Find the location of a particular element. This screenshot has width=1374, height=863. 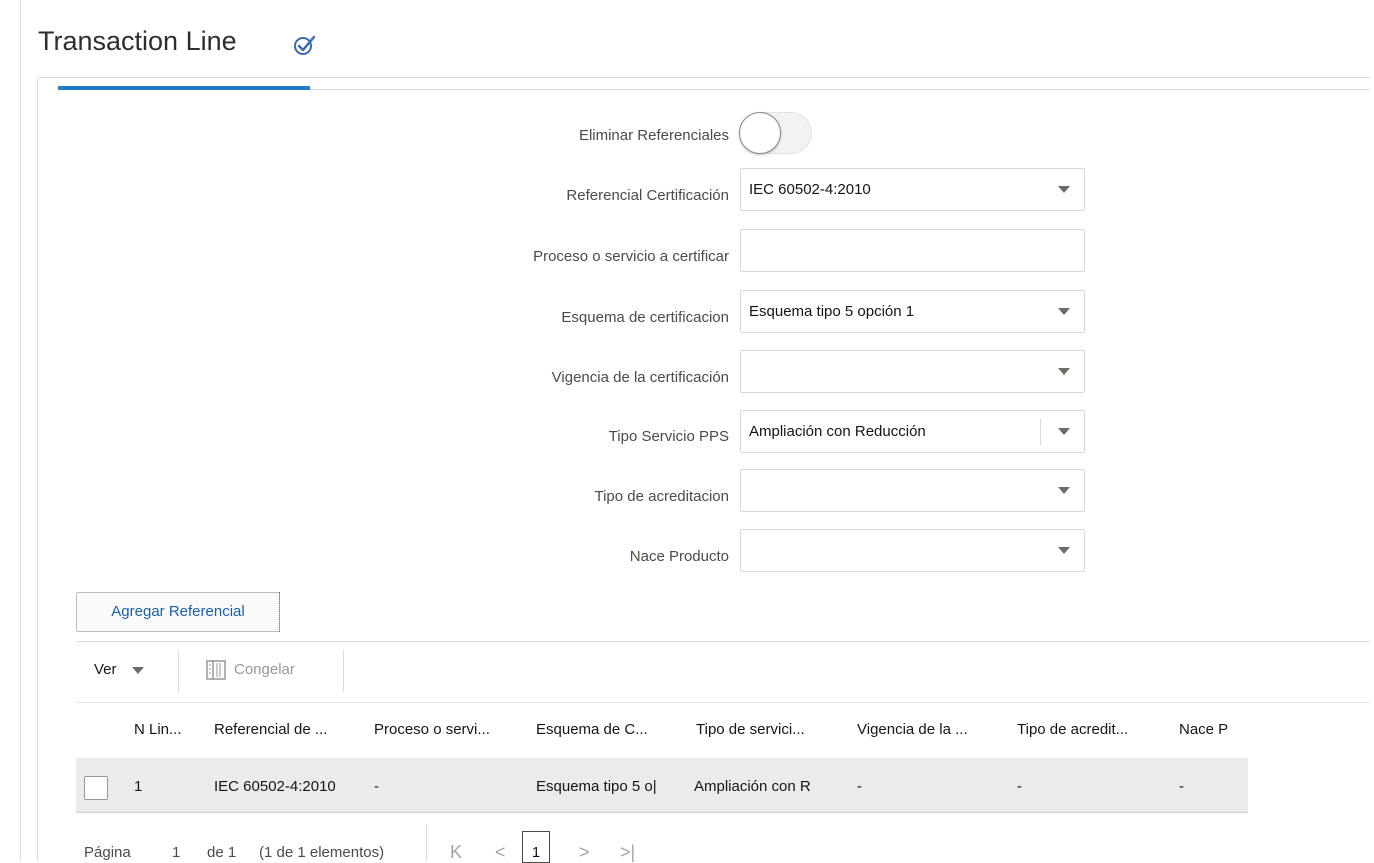

tipo-servicio-pps-value: Ampliación con Reducción is located at coordinates (837, 431).